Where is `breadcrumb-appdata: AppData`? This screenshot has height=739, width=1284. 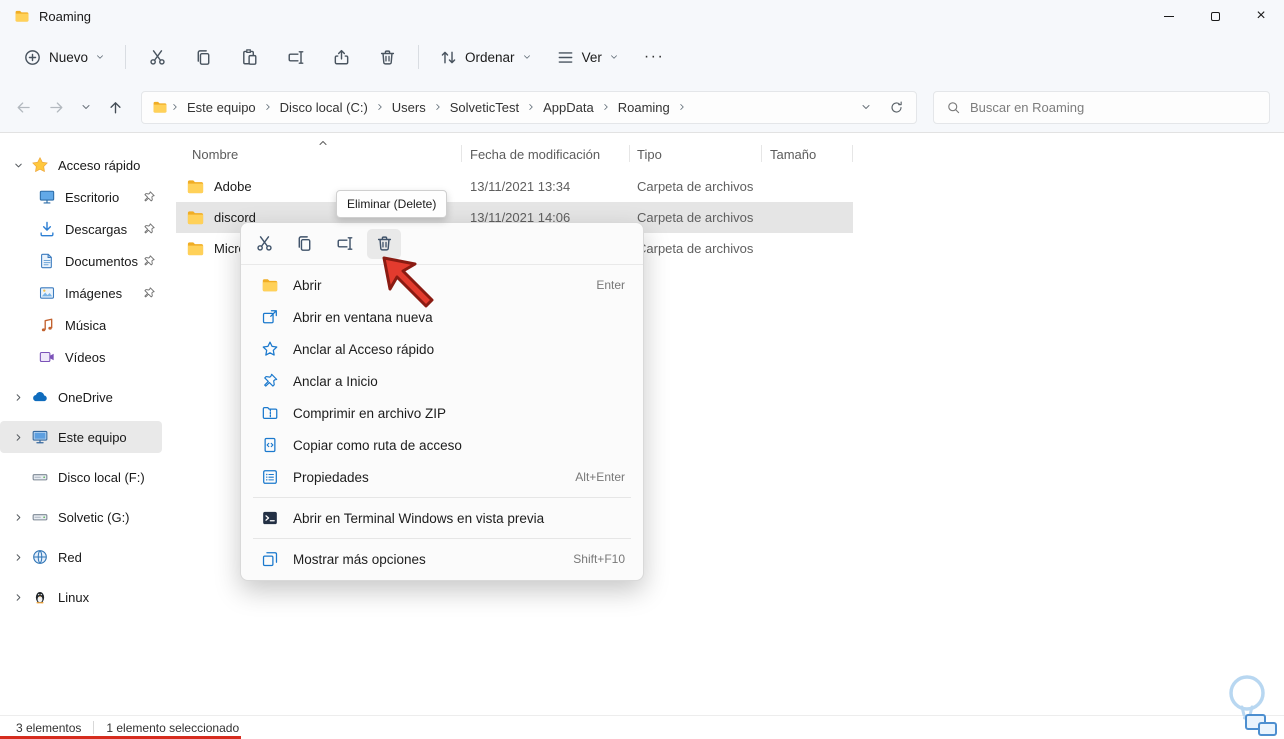 breadcrumb-appdata: AppData is located at coordinates (568, 107).